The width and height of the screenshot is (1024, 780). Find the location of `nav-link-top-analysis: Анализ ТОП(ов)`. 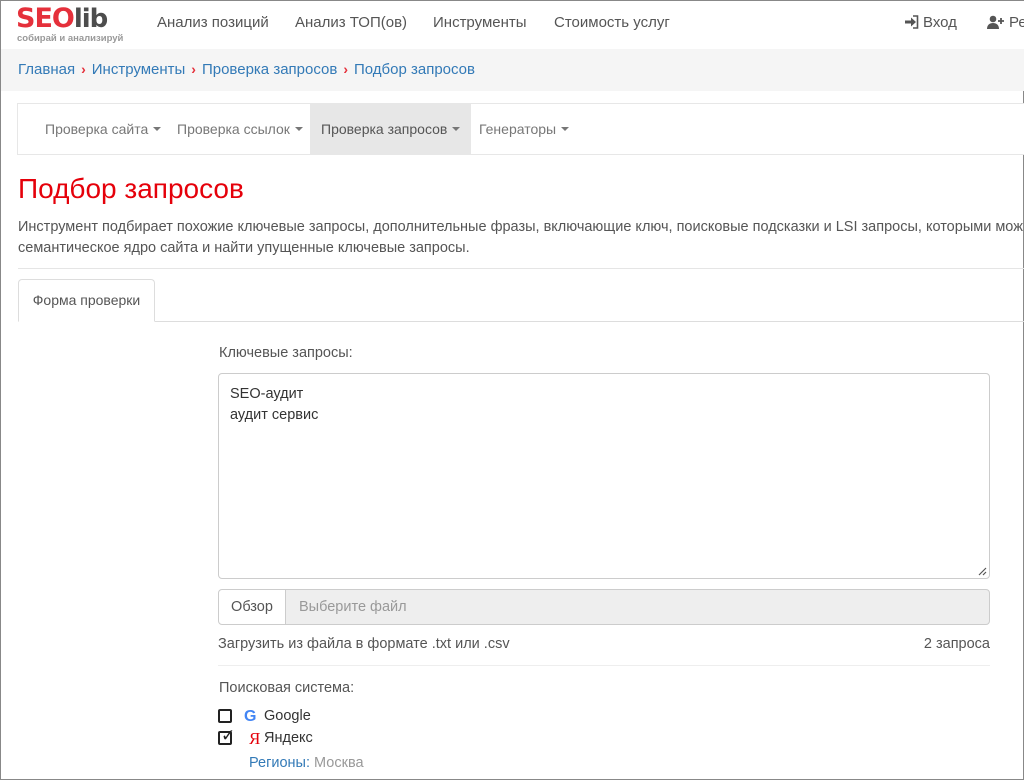

nav-link-top-analysis: Анализ ТОП(ов) is located at coordinates (351, 22).